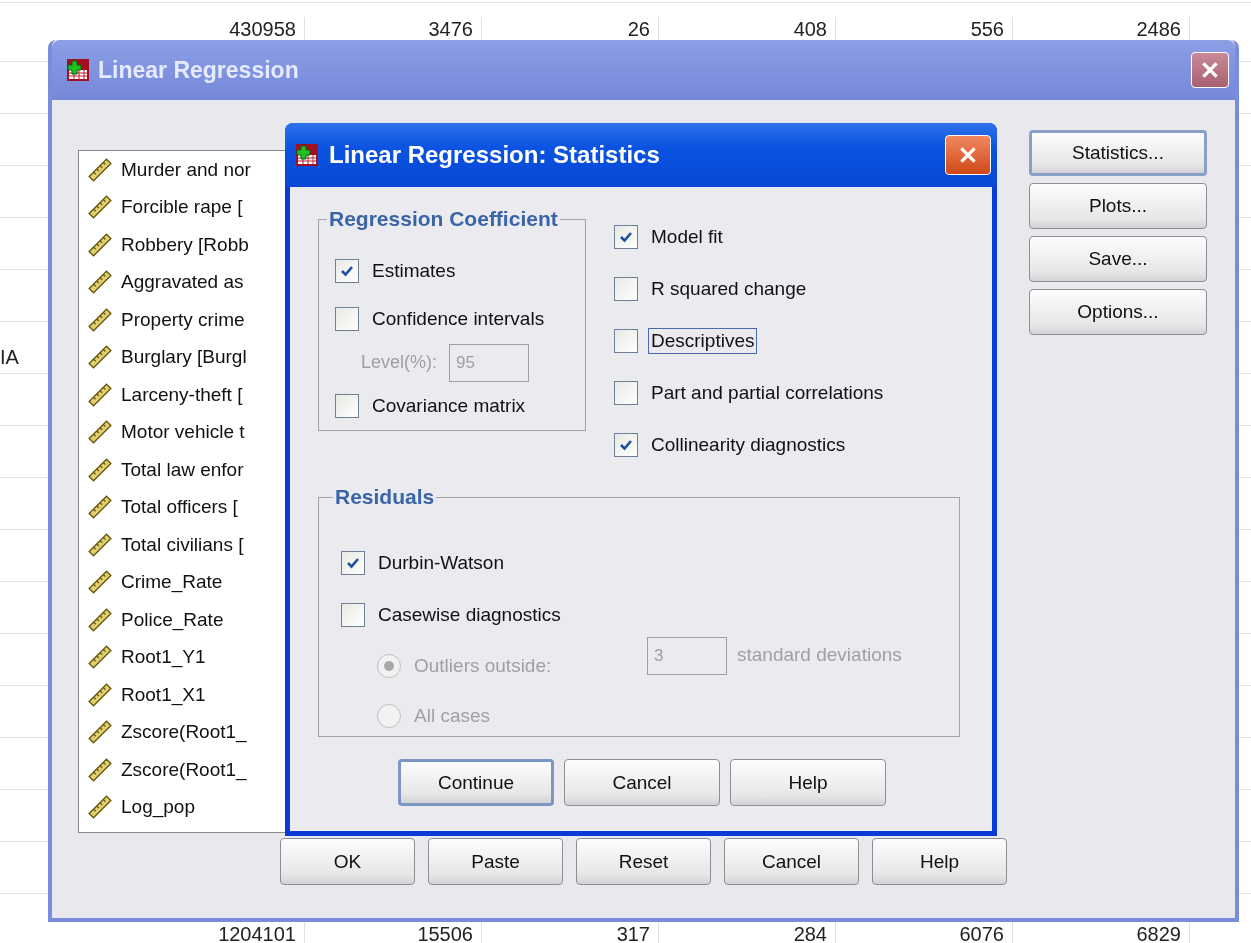 The image size is (1251, 943). Describe the element at coordinates (158, 807) in the screenshot. I see `list-item: Log_pop` at that location.